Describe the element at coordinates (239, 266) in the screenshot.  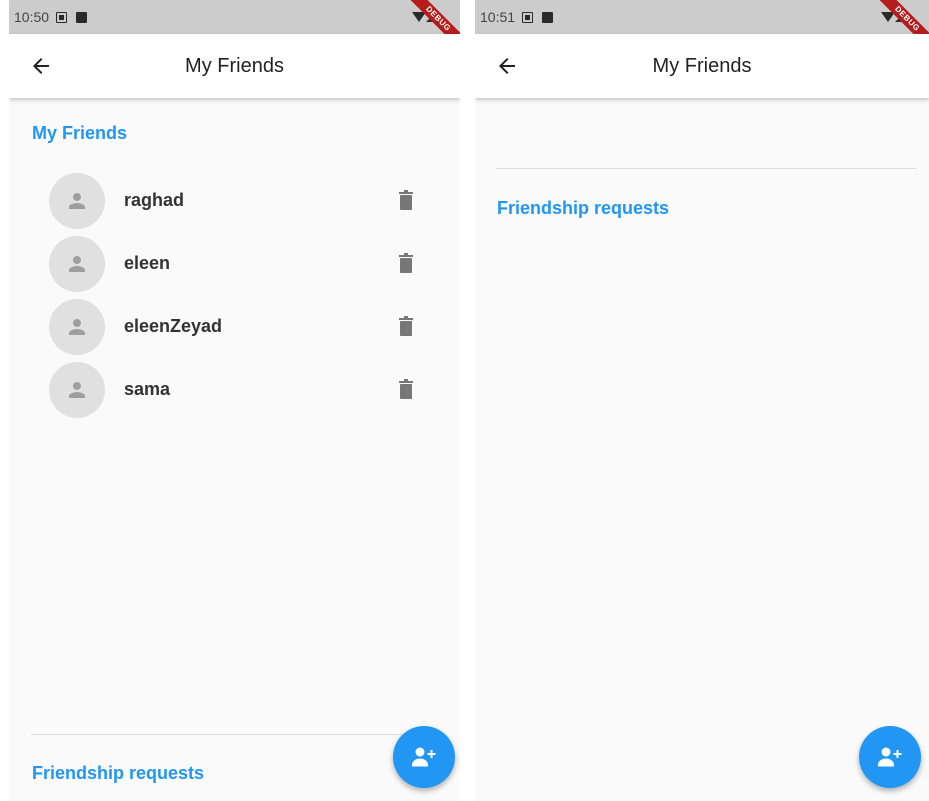
I see `friend-item: eleen` at that location.